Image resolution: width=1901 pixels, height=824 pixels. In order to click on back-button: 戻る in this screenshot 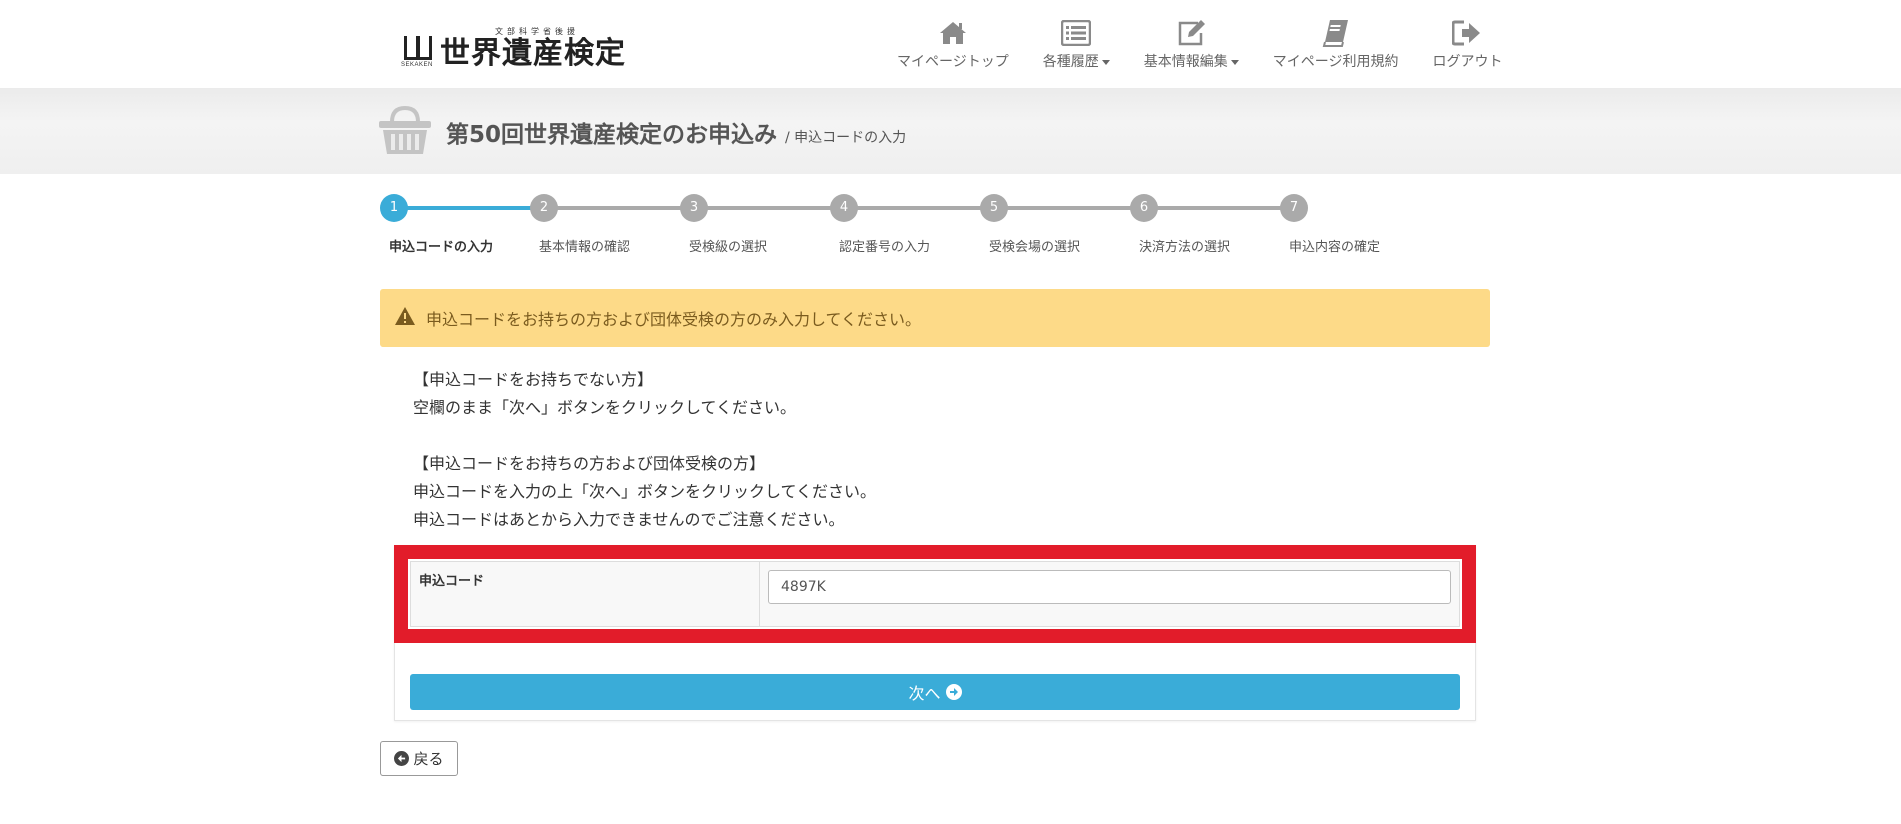, I will do `click(419, 758)`.